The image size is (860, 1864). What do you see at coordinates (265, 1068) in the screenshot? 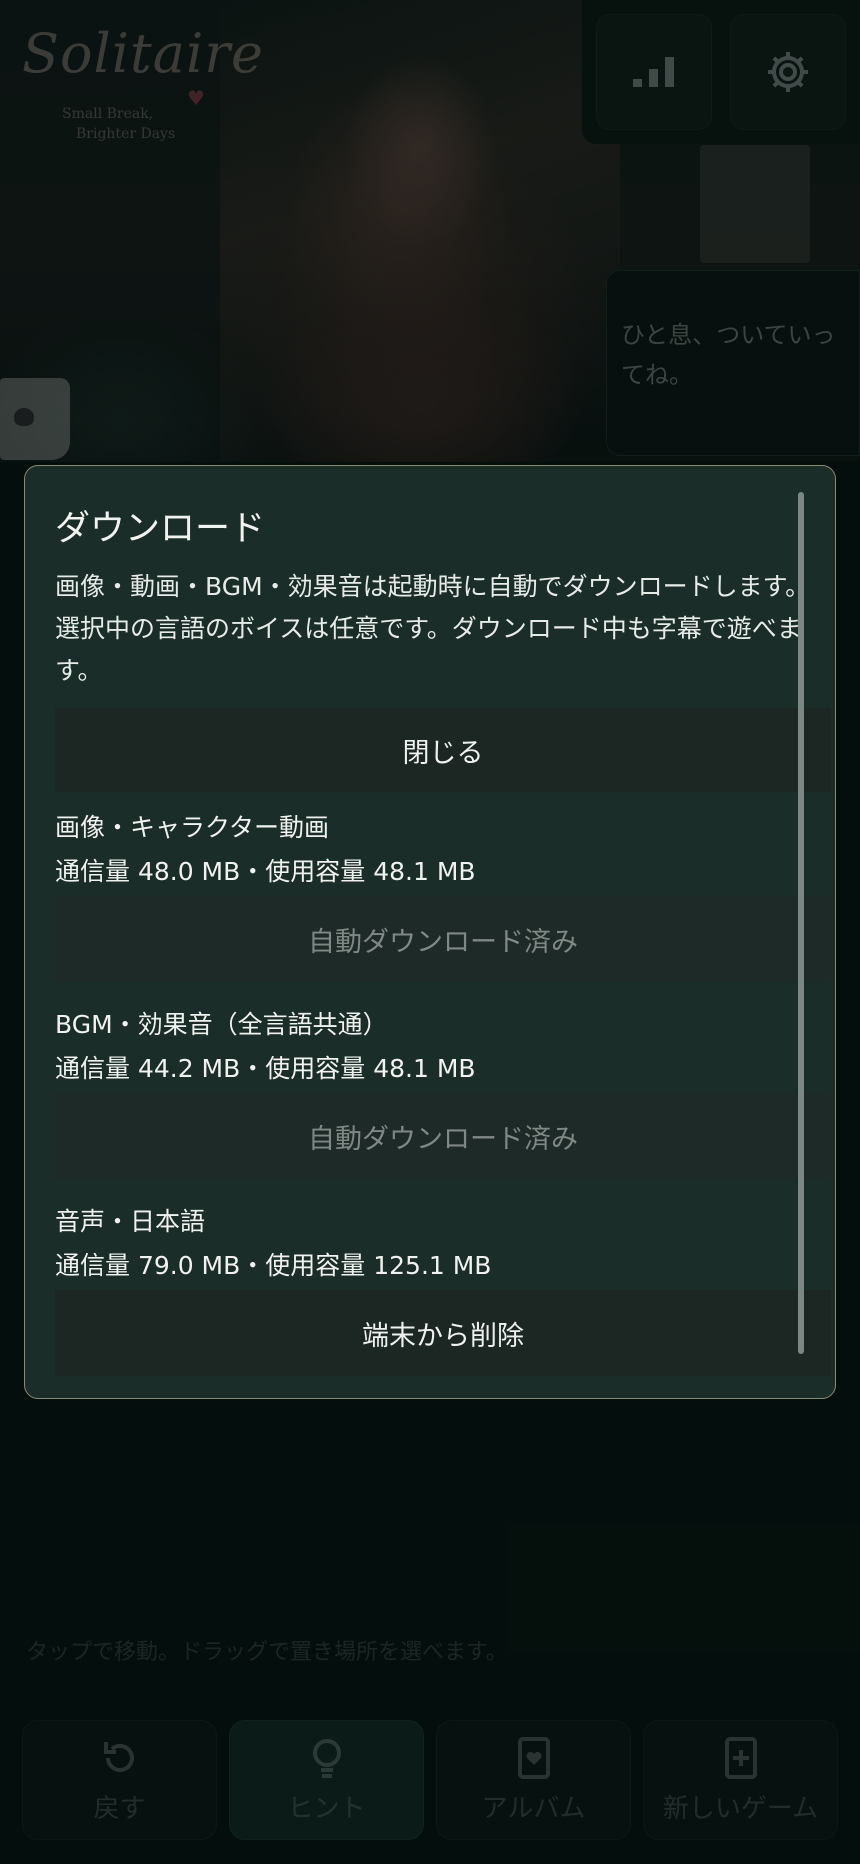
I see `section-size-info: 通信量 44.2 MB・使用容量 48.1 MB` at bounding box center [265, 1068].